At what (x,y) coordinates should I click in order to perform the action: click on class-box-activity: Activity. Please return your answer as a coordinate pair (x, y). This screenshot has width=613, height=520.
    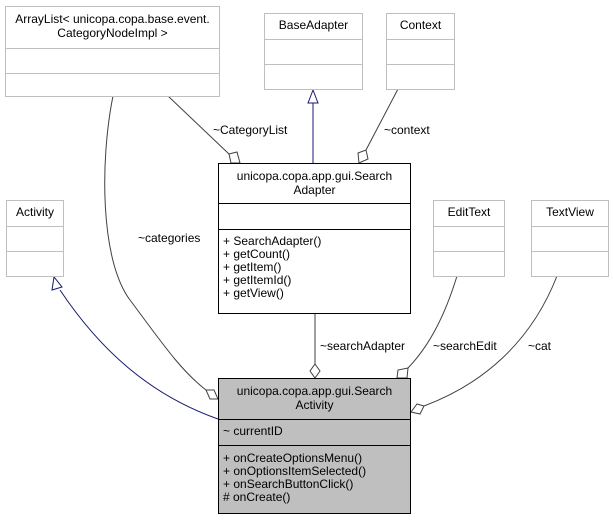
    Looking at the image, I should click on (35, 238).